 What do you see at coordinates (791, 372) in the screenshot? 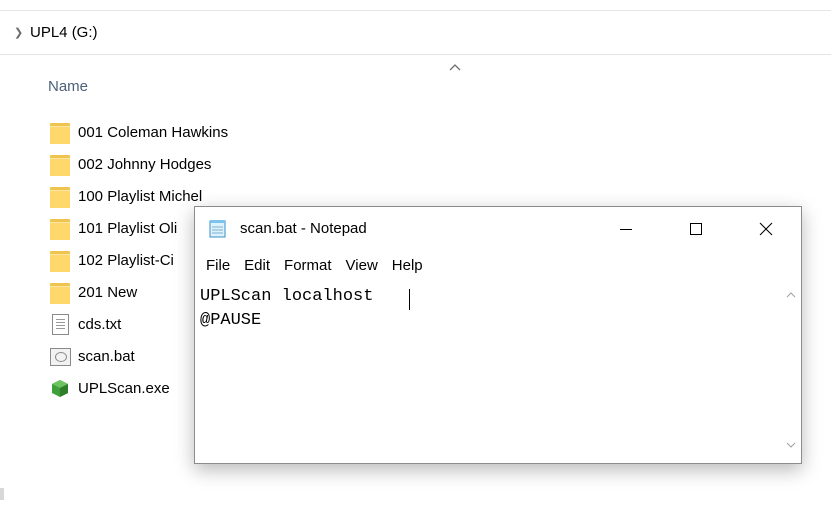
I see `vertical-scrollbar` at bounding box center [791, 372].